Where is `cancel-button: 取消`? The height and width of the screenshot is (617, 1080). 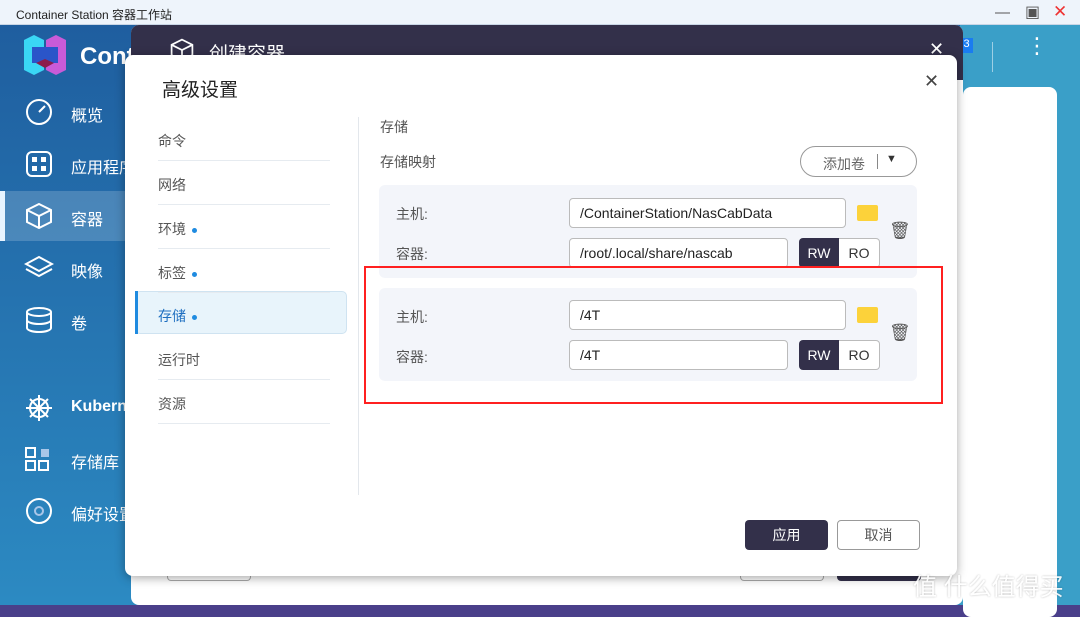 cancel-button: 取消 is located at coordinates (878, 535).